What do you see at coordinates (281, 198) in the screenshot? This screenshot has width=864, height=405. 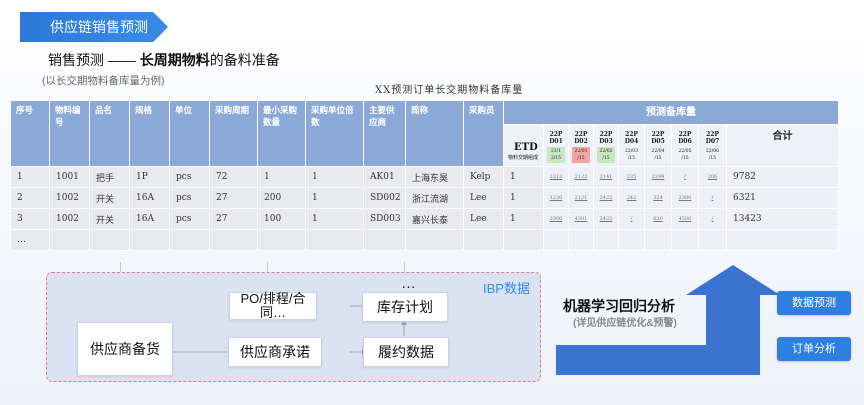 I see `table-cell: 200` at bounding box center [281, 198].